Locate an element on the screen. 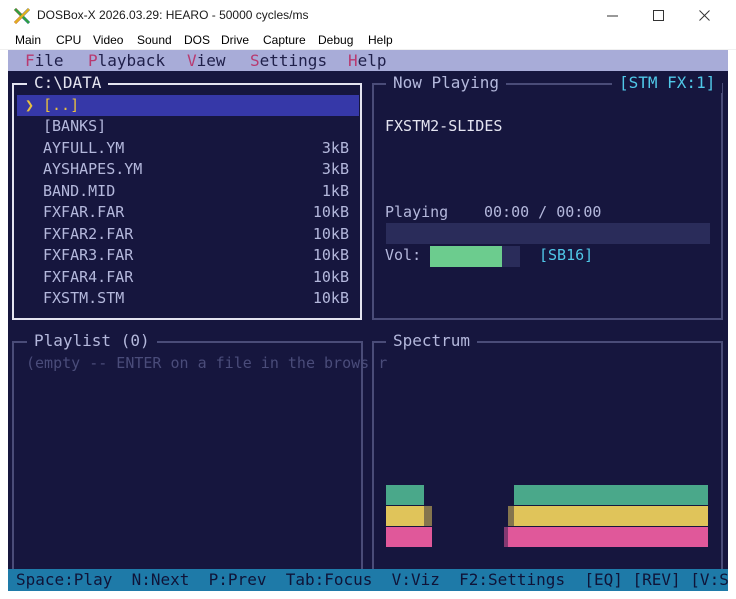 Image resolution: width=736 pixels, height=599 pixels. volume-label: Vol: is located at coordinates (403, 255).